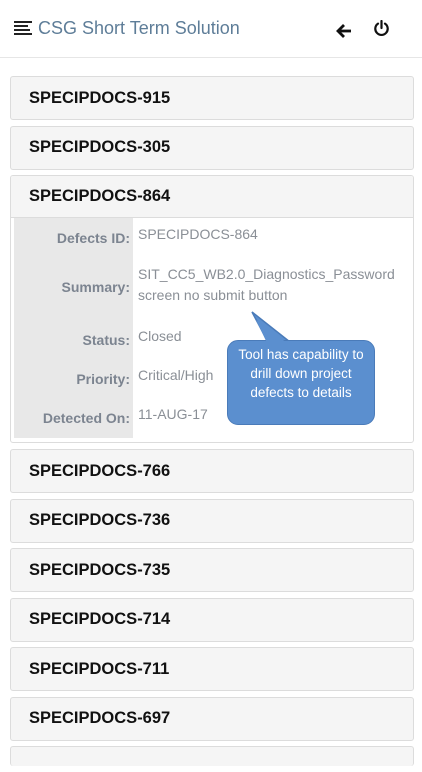 Image resolution: width=422 pixels, height=772 pixels. Describe the element at coordinates (93, 238) in the screenshot. I see `defect-id-label: Defects ID:` at that location.